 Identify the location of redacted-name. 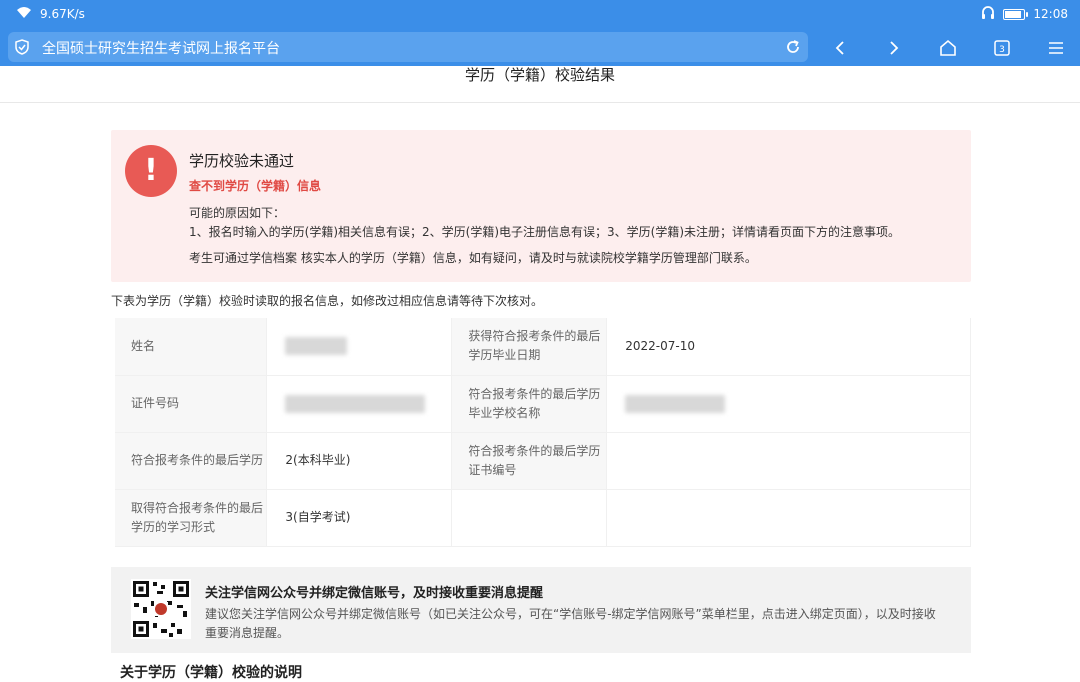
(316, 346).